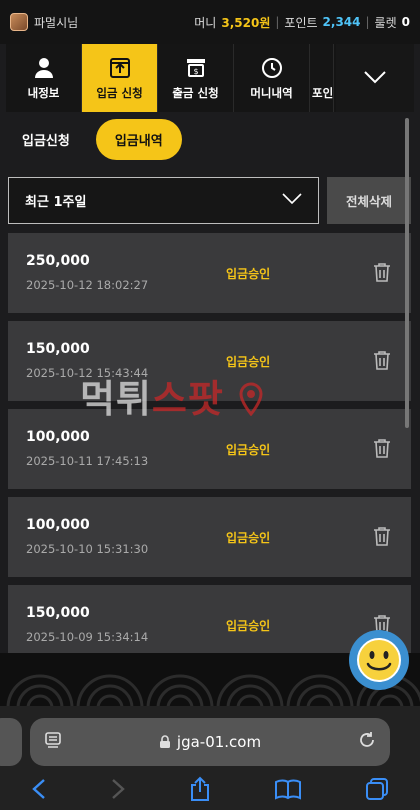 This screenshot has width=420, height=810. I want to click on tab-label: 출금 신청, so click(195, 93).